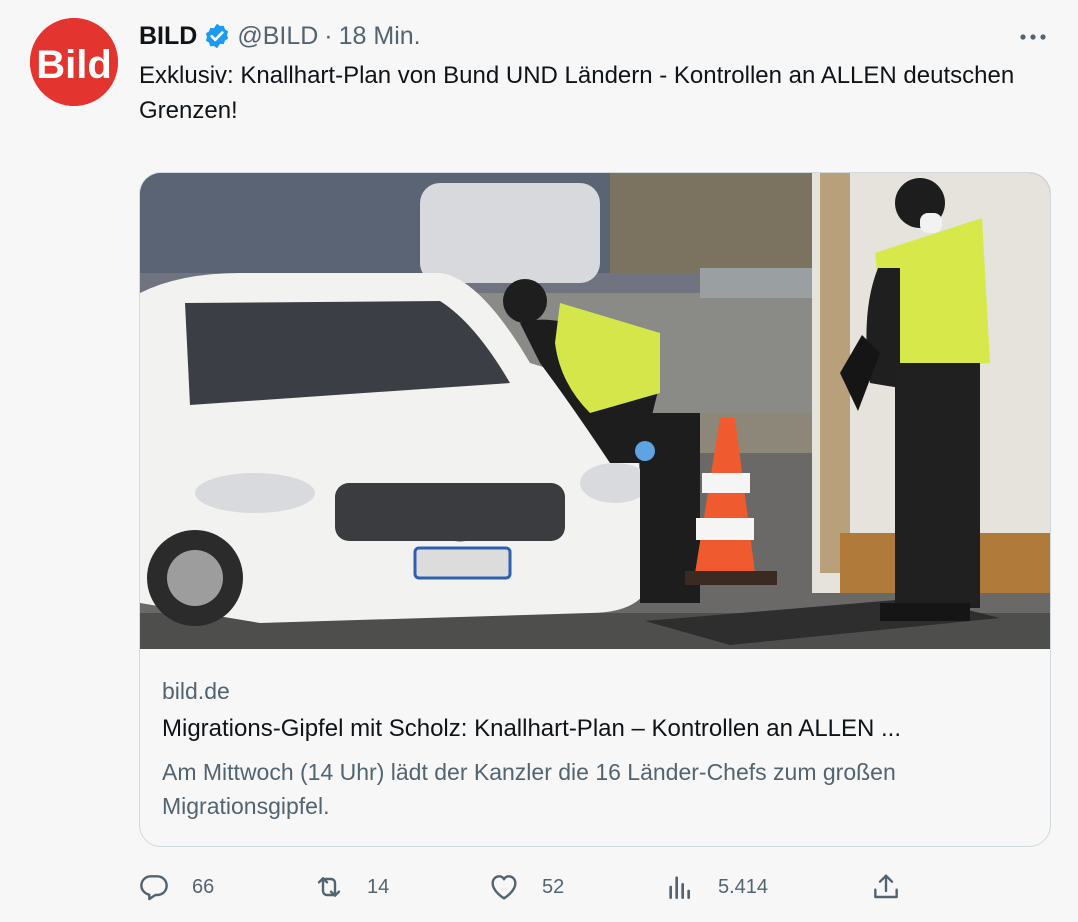  I want to click on heart-icon, so click(504, 887).